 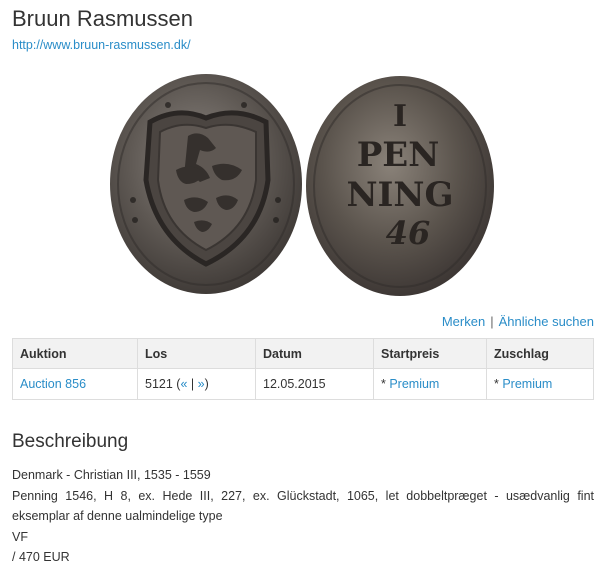 I want to click on description-line-4: / 470 EUR, so click(x=41, y=557).